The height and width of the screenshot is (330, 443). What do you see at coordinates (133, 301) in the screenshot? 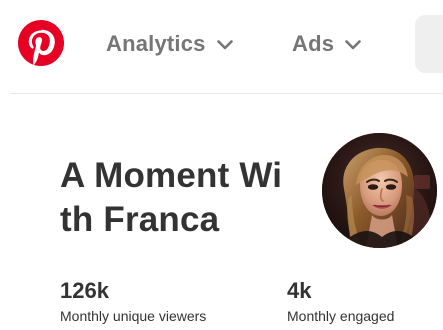
I see `stat-monthly-unique-viewers: 126k Monthly unique viewers` at bounding box center [133, 301].